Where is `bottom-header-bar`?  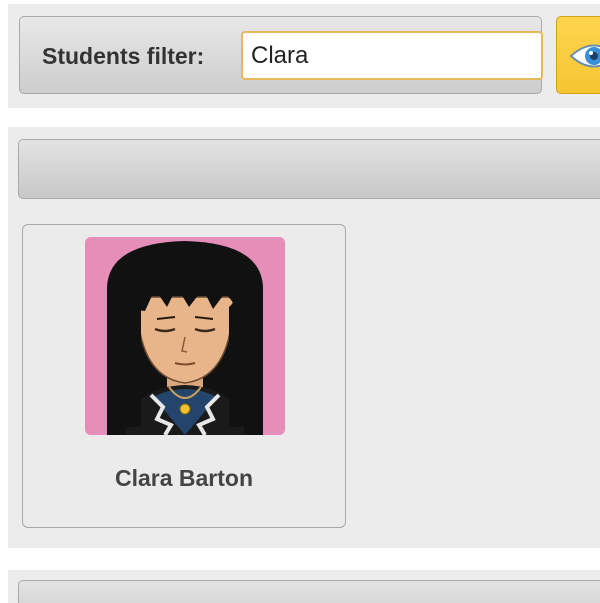
bottom-header-bar is located at coordinates (309, 591).